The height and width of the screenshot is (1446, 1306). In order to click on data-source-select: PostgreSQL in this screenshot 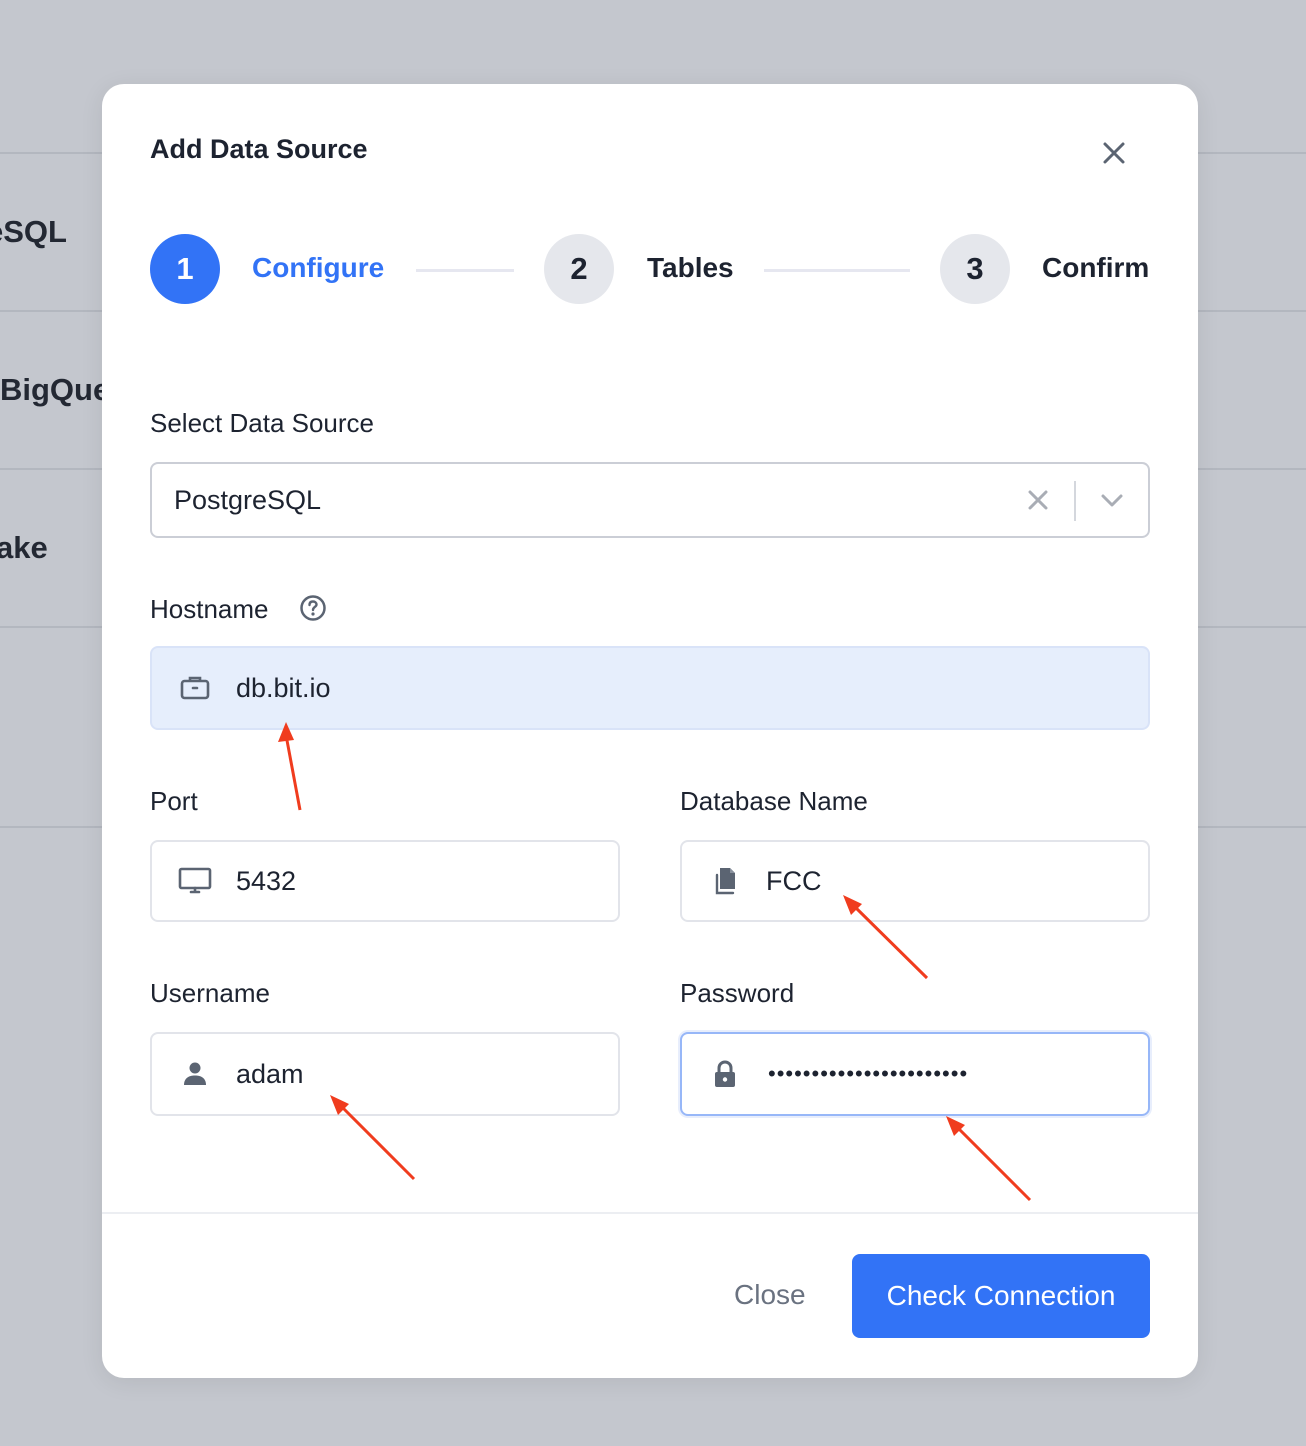, I will do `click(650, 500)`.